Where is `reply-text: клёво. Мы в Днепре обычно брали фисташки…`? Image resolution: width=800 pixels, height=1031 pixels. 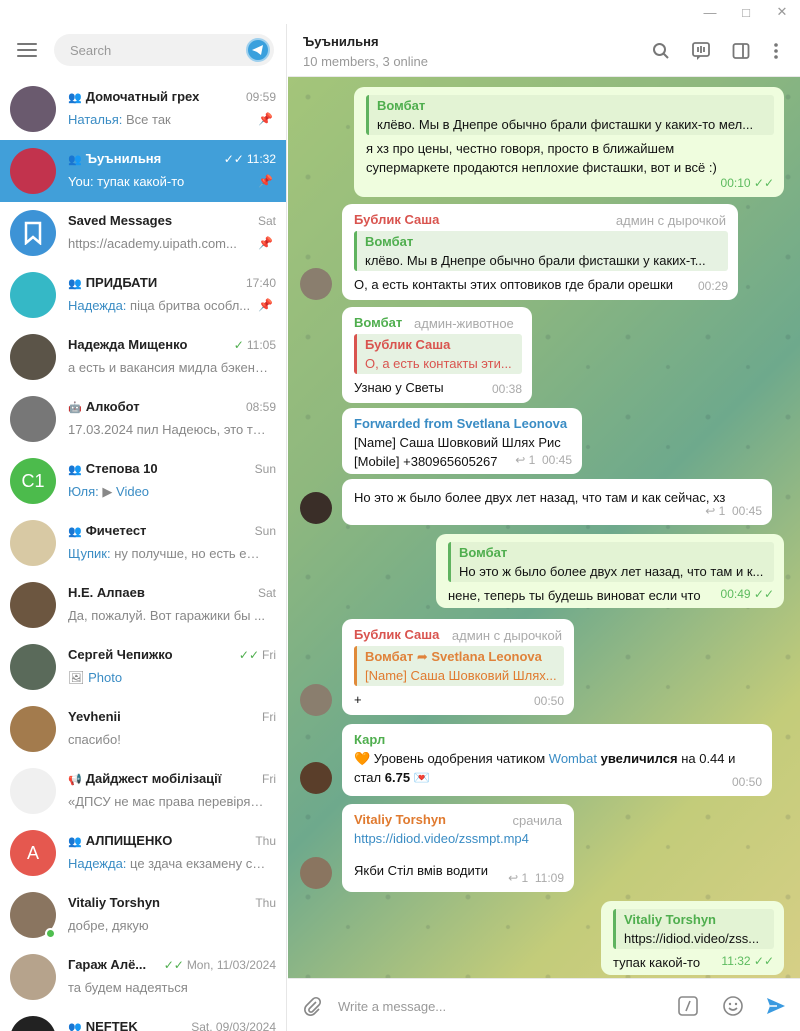
reply-text: клёво. Мы в Днепре обычно брали фисташки… is located at coordinates (565, 124).